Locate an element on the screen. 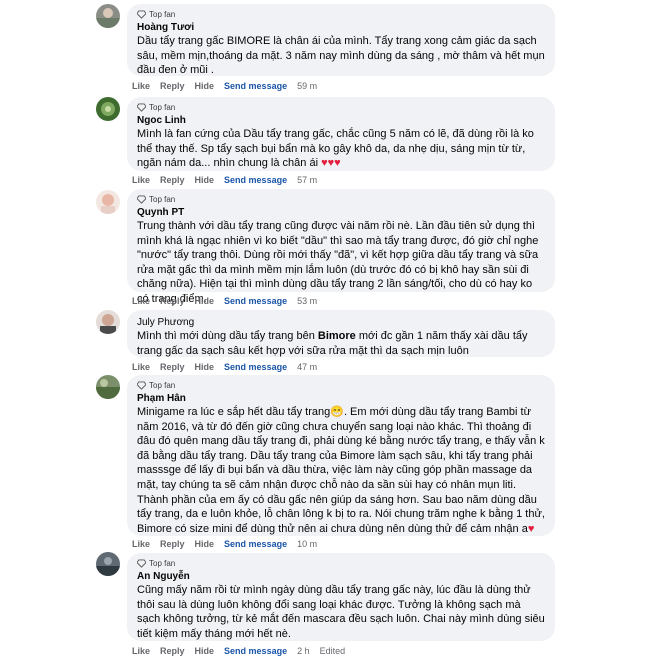 This screenshot has height=663, width=663. author-name: An Nguyễn is located at coordinates (341, 576).